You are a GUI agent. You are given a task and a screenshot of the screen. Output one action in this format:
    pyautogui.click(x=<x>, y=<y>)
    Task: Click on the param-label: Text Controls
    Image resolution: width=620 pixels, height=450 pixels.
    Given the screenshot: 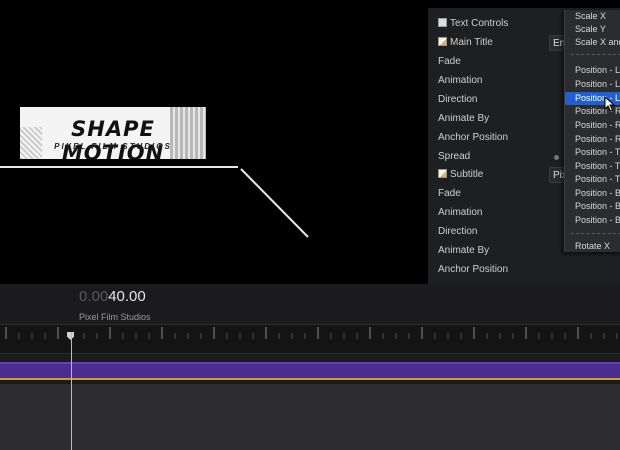 What is the action you would take?
    pyautogui.click(x=479, y=23)
    